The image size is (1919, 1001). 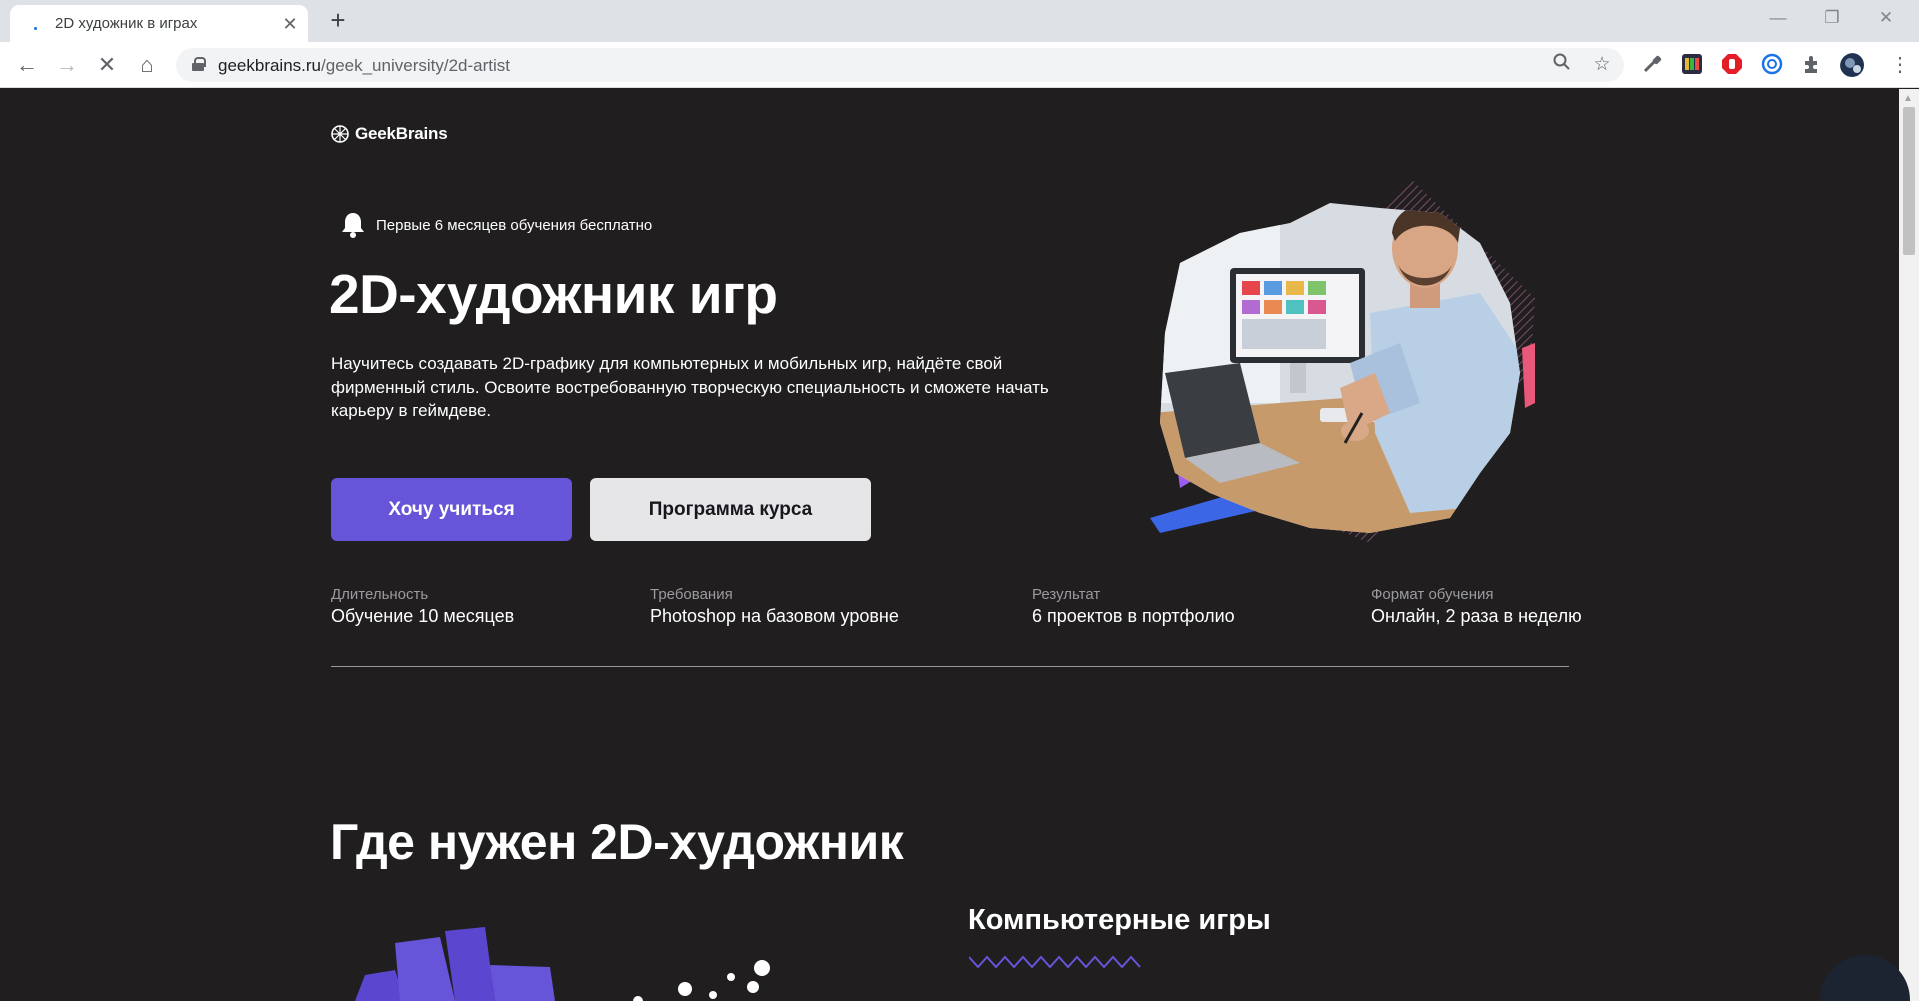 What do you see at coordinates (1812, 65) in the screenshot?
I see `extensions-puzzle-icon` at bounding box center [1812, 65].